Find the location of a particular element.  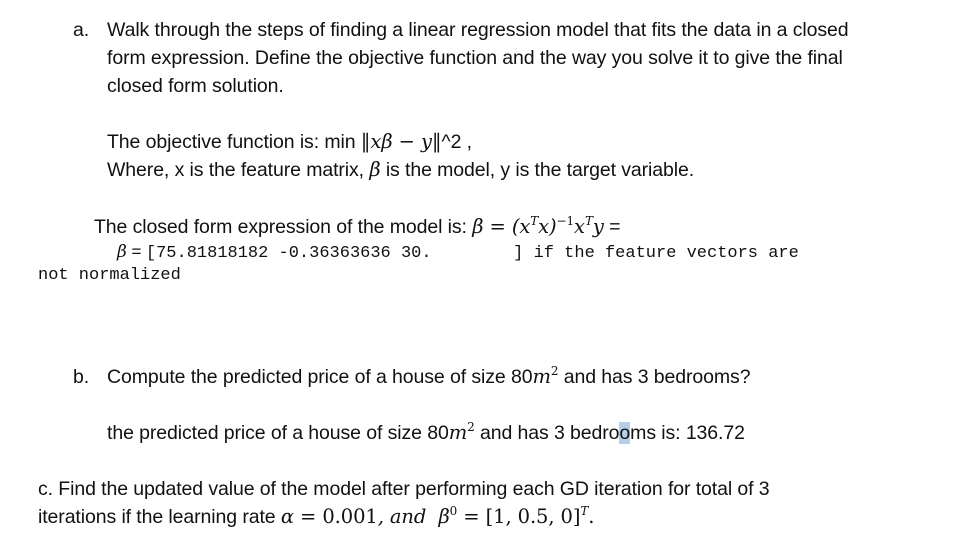

closed-form-y: y is located at coordinates (598, 226).